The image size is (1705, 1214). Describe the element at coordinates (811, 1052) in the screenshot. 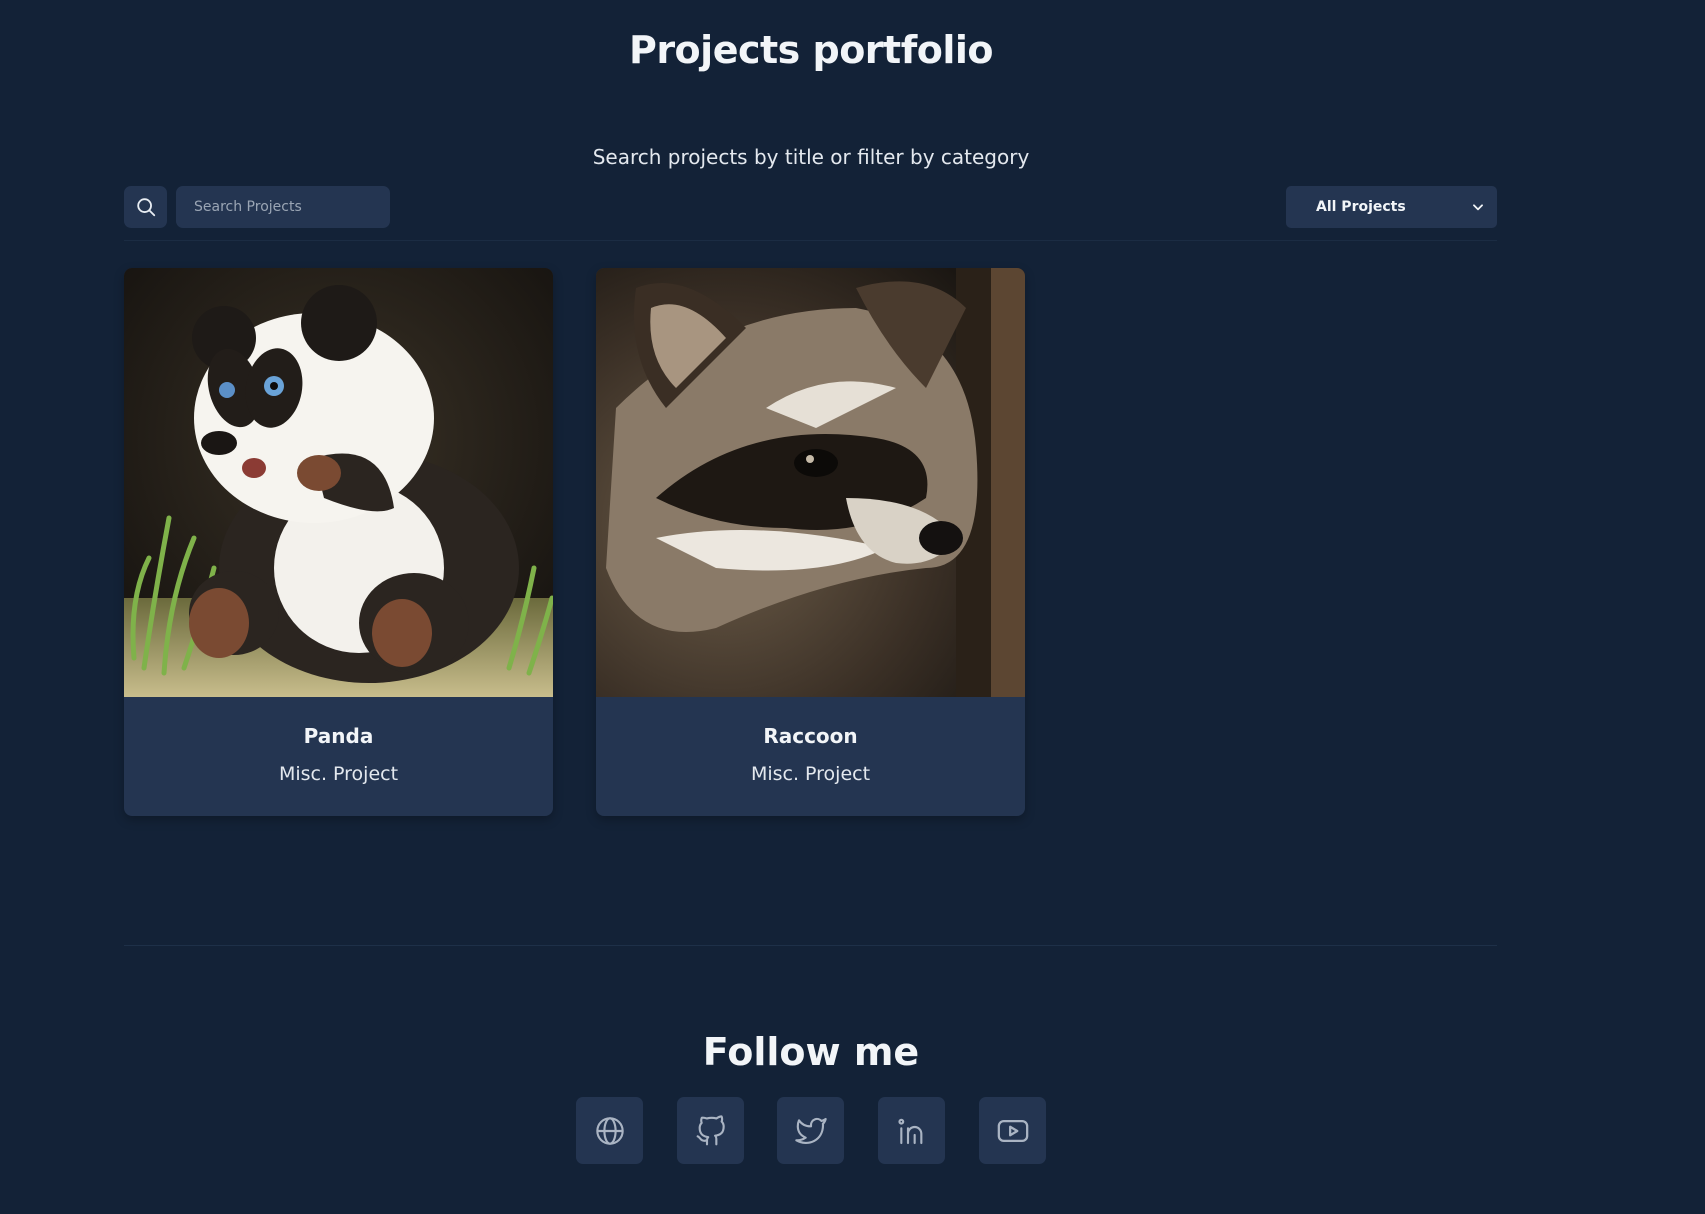

I see `follow-title: Follow me` at that location.